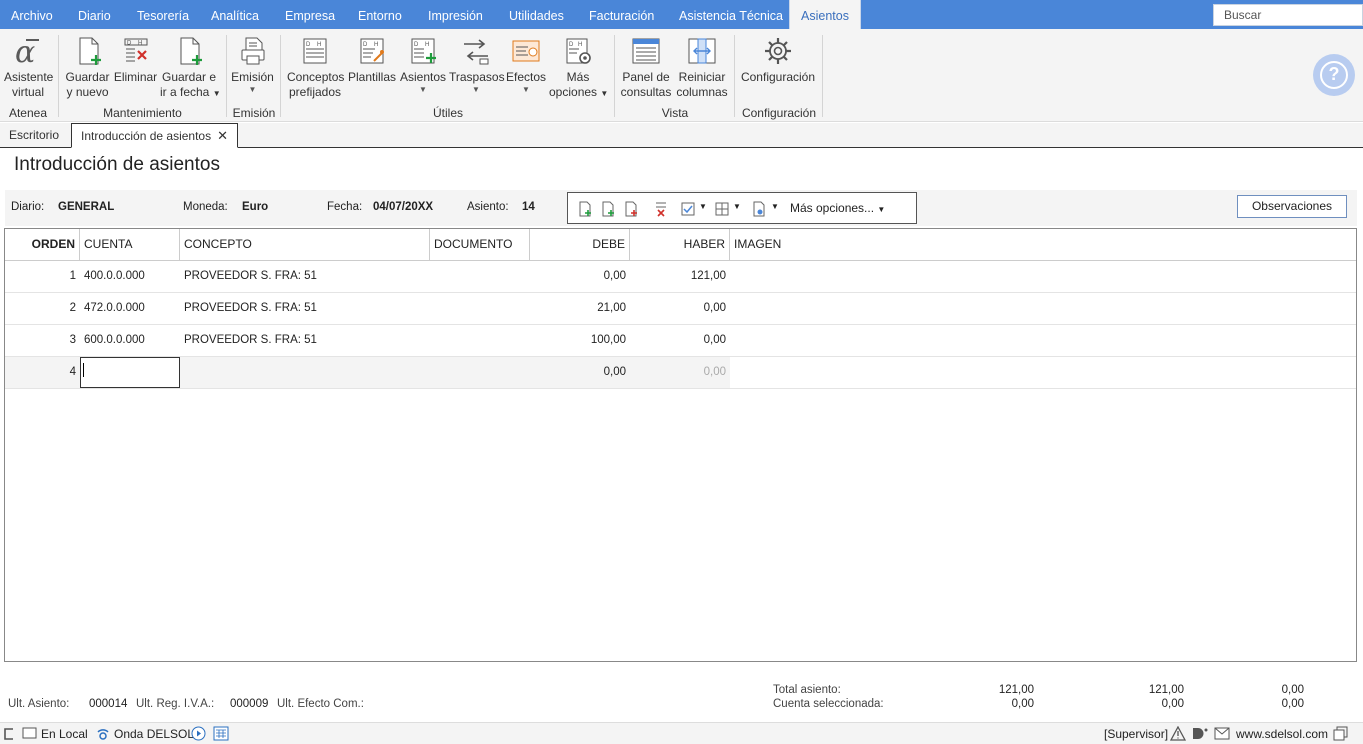 The height and width of the screenshot is (744, 1363). What do you see at coordinates (315, 67) in the screenshot?
I see `conceptos-prefijados-button: DH Conceptos prefijados` at bounding box center [315, 67].